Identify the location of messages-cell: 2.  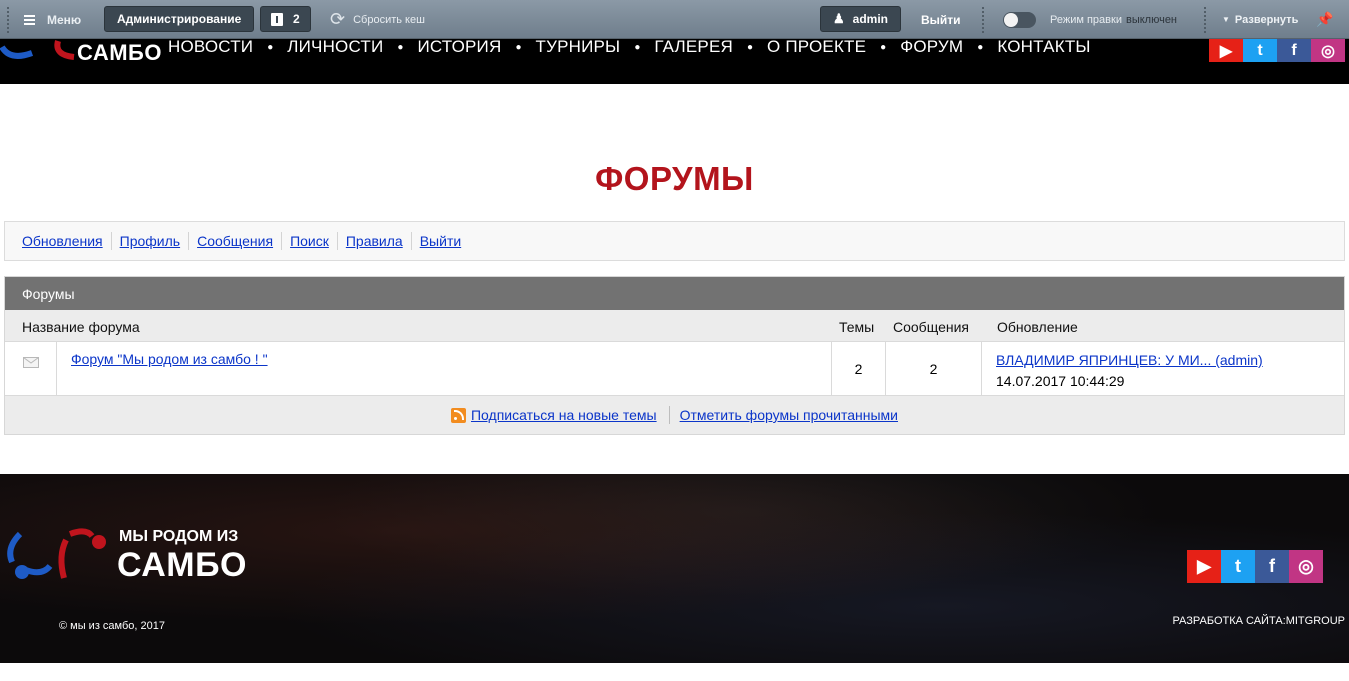
(933, 368).